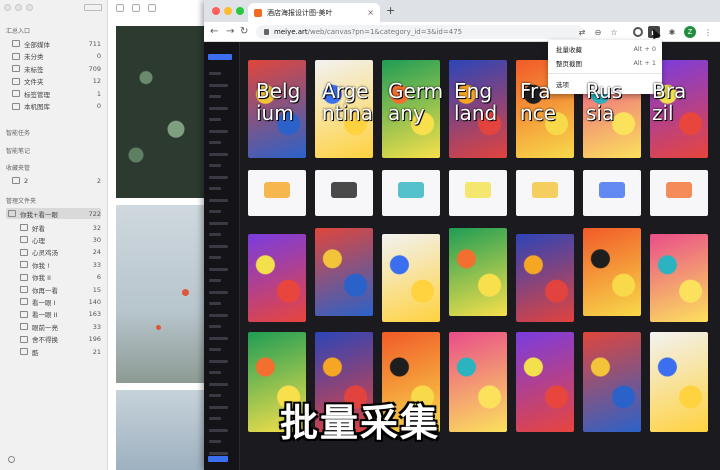 This screenshot has width=720, height=470. What do you see at coordinates (53, 227) in the screenshot?
I see `folder-item: 好看 32` at bounding box center [53, 227].